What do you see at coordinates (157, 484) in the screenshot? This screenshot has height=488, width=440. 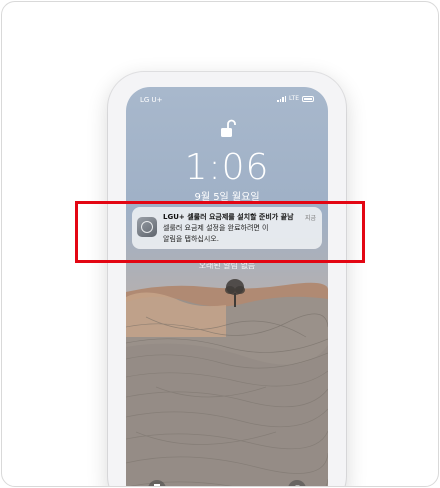 I see `flashlight-icon` at bounding box center [157, 484].